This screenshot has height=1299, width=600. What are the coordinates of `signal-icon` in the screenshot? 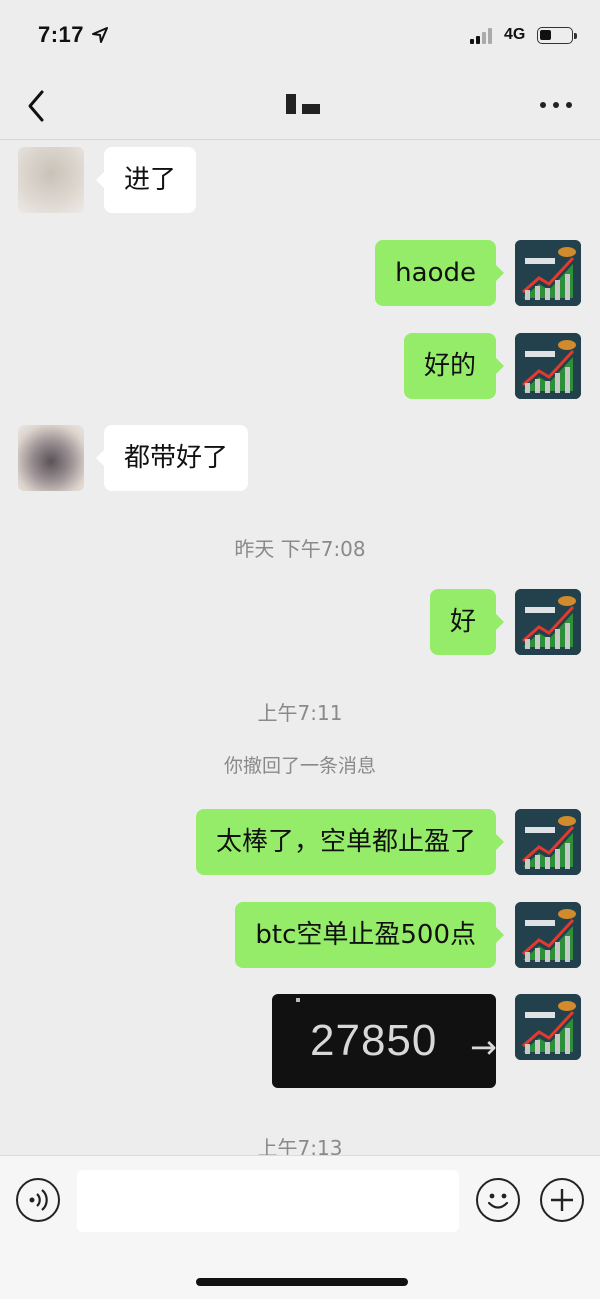 It's located at (483, 36).